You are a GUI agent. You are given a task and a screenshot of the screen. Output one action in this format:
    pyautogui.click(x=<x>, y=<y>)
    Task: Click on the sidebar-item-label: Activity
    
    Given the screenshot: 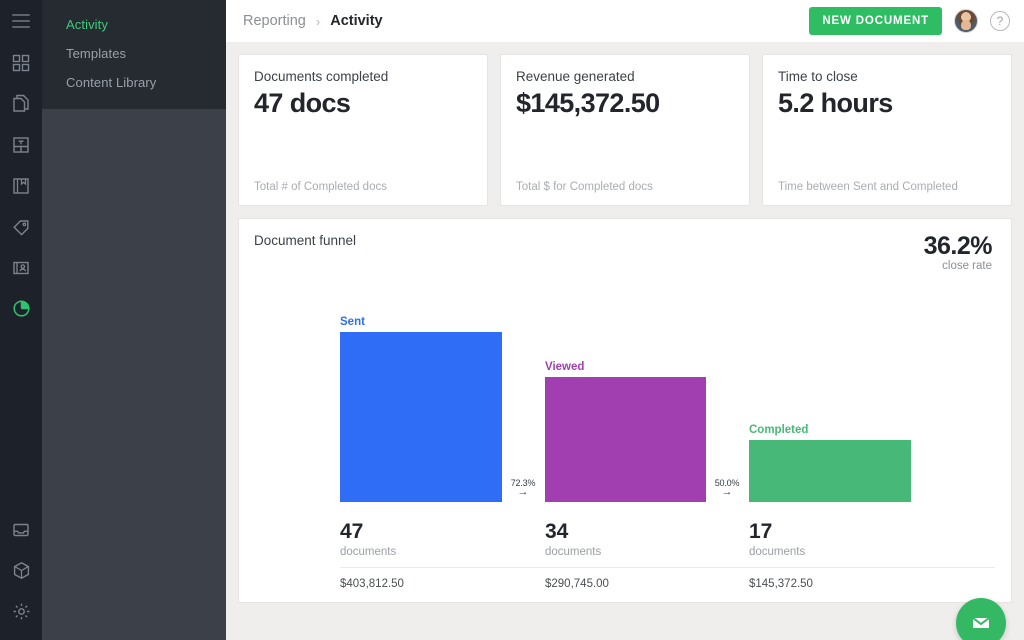 What is the action you would take?
    pyautogui.click(x=87, y=24)
    